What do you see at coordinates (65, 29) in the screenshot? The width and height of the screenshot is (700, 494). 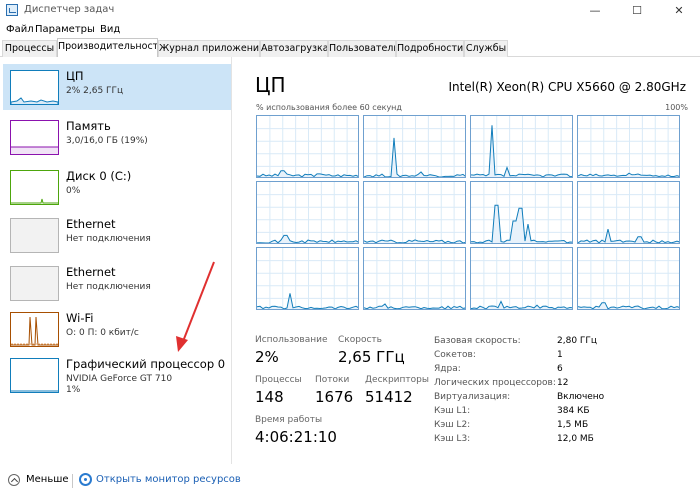 I see `menu-options: Параметры` at bounding box center [65, 29].